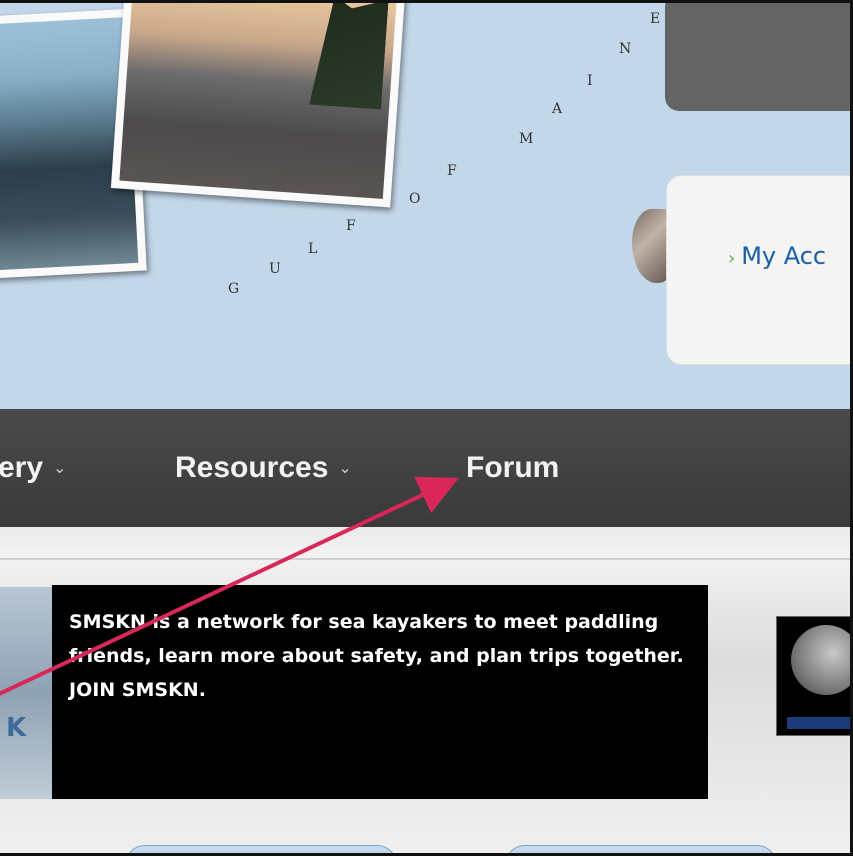 The image size is (853, 856). Describe the element at coordinates (820, 660) in the screenshot. I see `moon-phase-icon` at that location.